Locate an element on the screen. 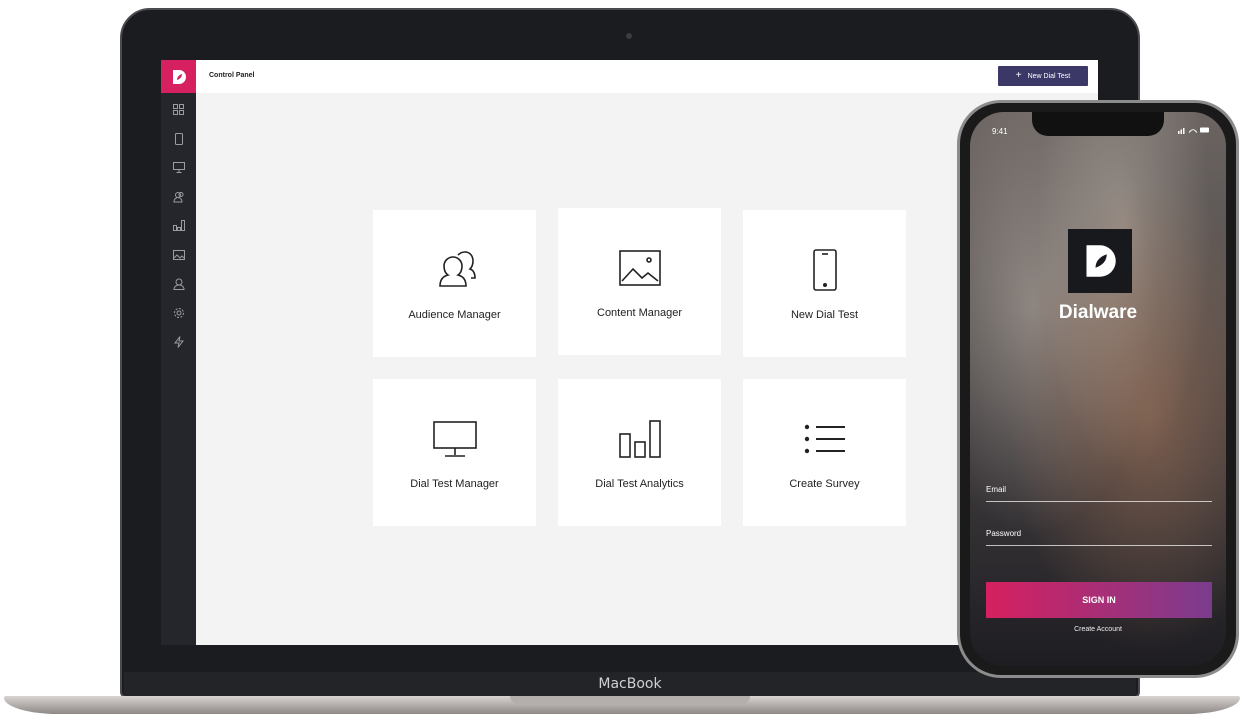  email-label: Email is located at coordinates (996, 489).